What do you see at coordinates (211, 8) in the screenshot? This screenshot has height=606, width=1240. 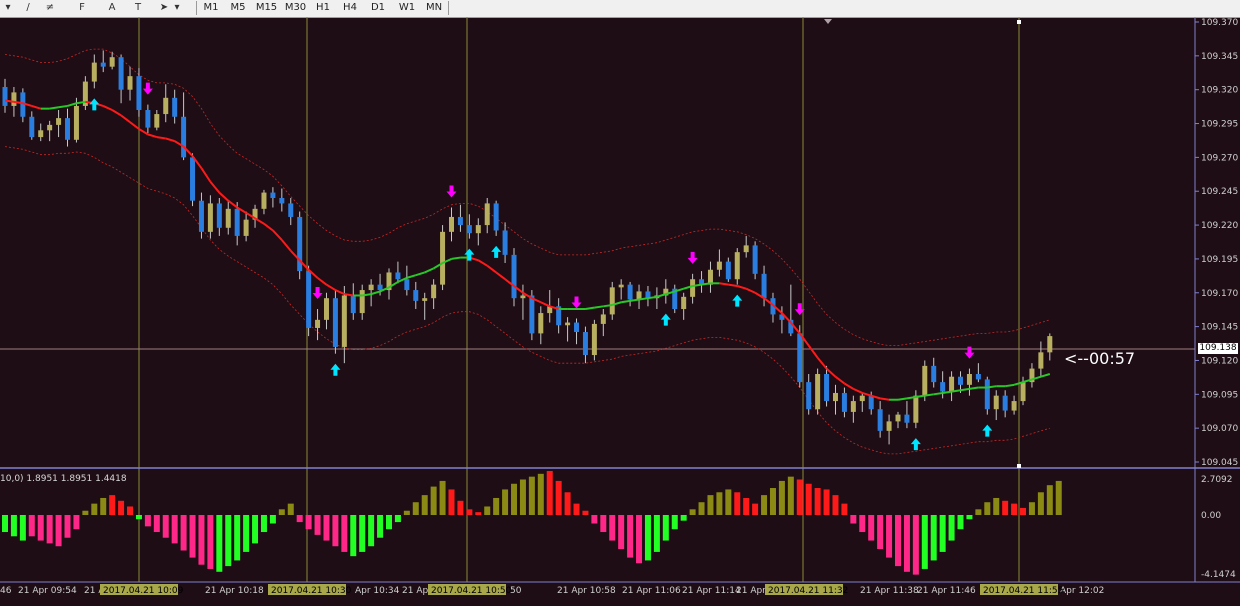 I see `timeframe-m1: M1` at bounding box center [211, 8].